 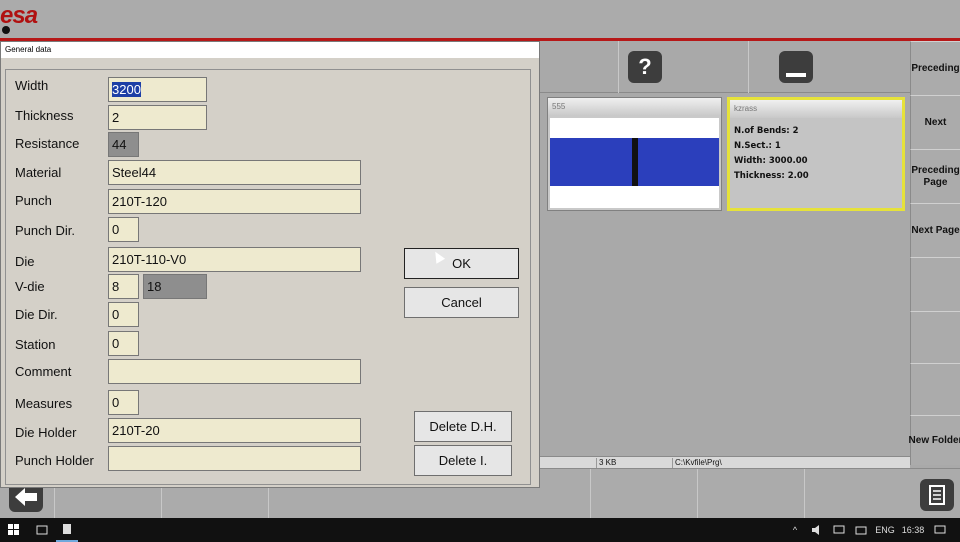 I want to click on card-caption: 555, so click(x=634, y=107).